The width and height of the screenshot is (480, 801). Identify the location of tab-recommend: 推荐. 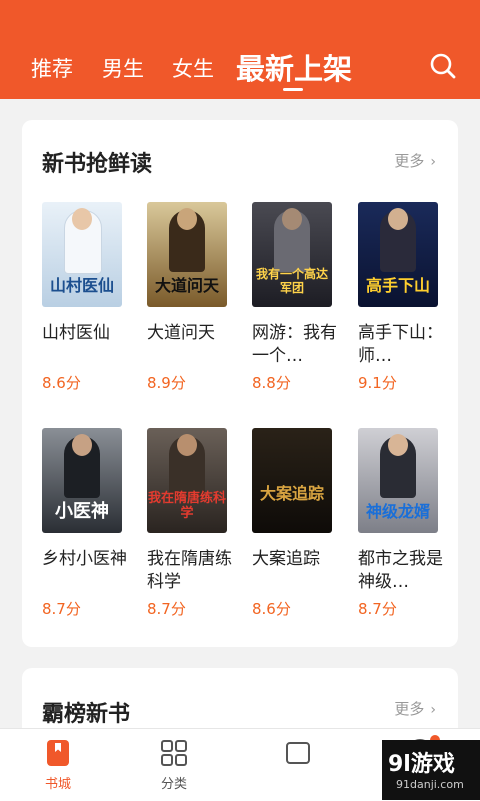
(52, 68).